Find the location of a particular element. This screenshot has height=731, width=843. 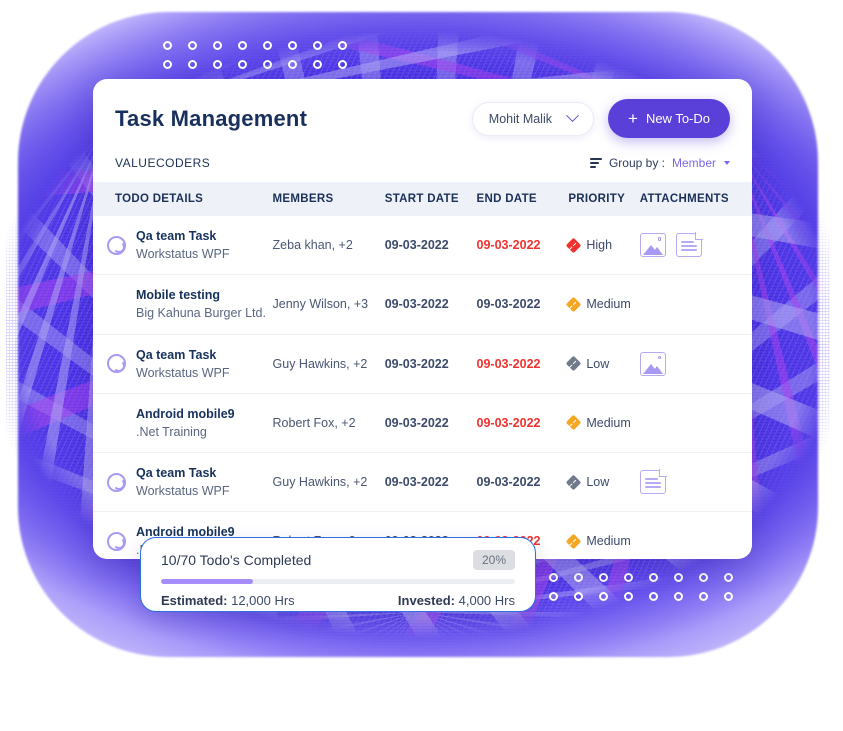

priority-label: Low is located at coordinates (598, 482).